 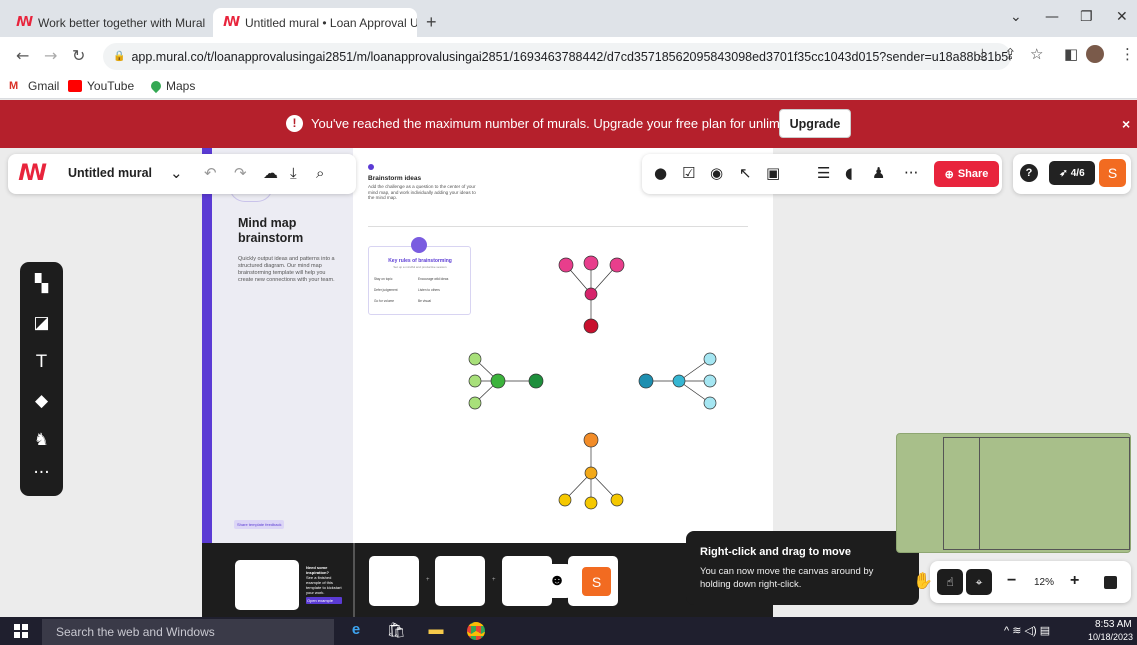 I want to click on outline-icon: ☰, so click(x=823, y=173).